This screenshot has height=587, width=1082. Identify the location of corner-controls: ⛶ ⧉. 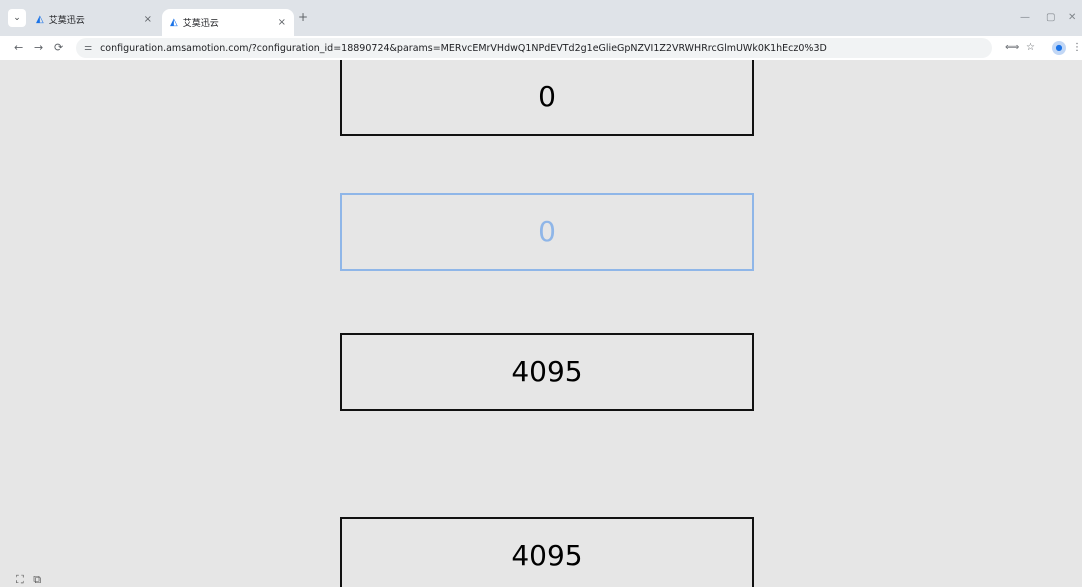
(28, 580).